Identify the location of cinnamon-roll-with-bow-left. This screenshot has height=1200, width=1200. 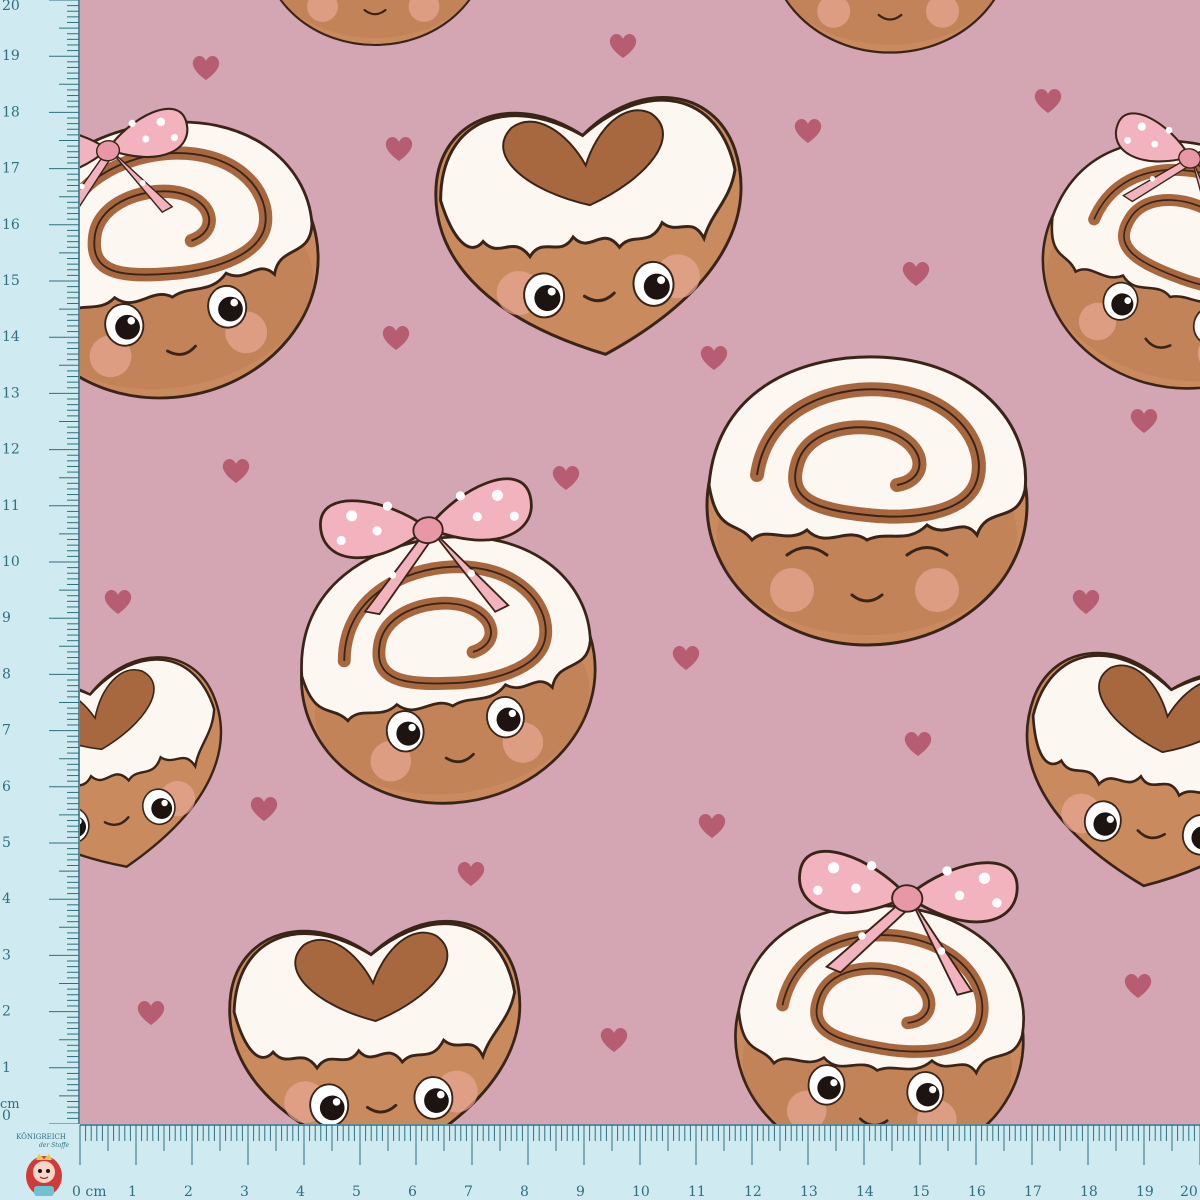
(209, 254).